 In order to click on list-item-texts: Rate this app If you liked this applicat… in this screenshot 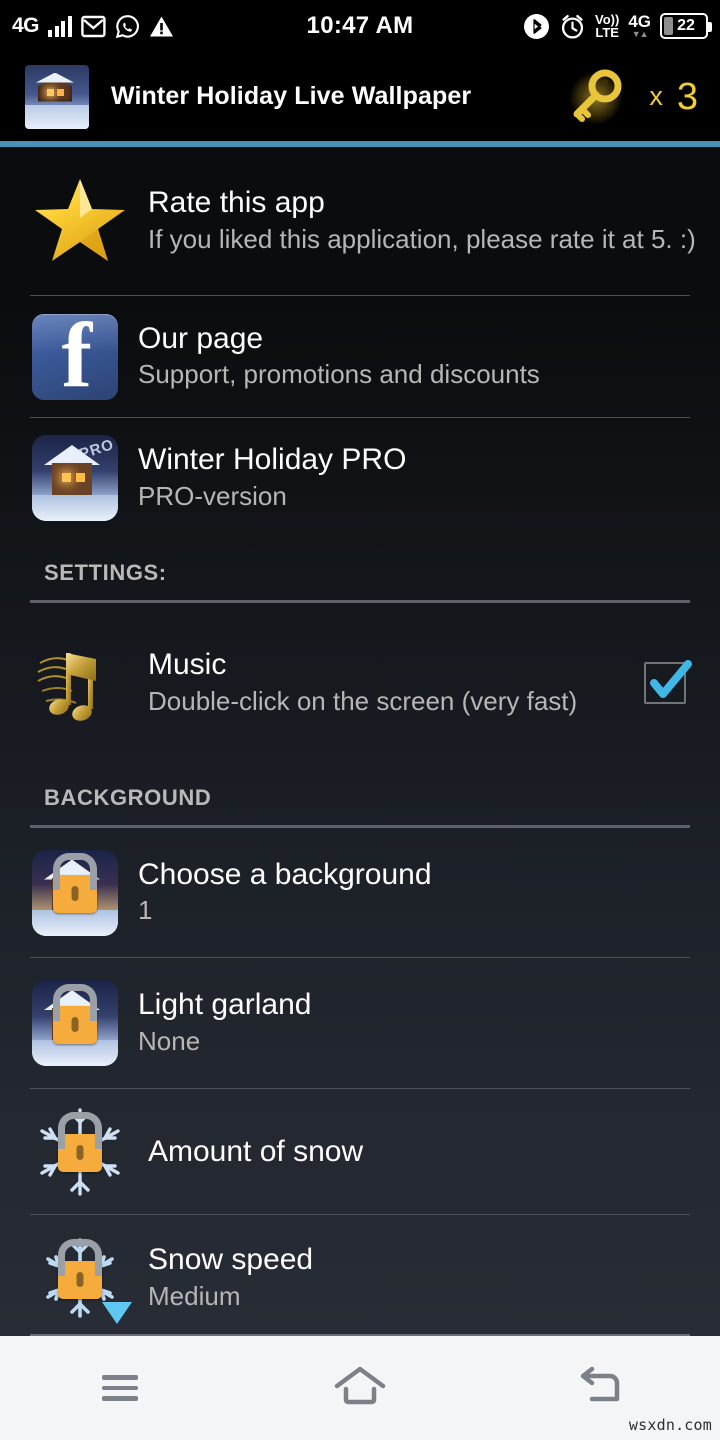, I will do `click(422, 220)`.